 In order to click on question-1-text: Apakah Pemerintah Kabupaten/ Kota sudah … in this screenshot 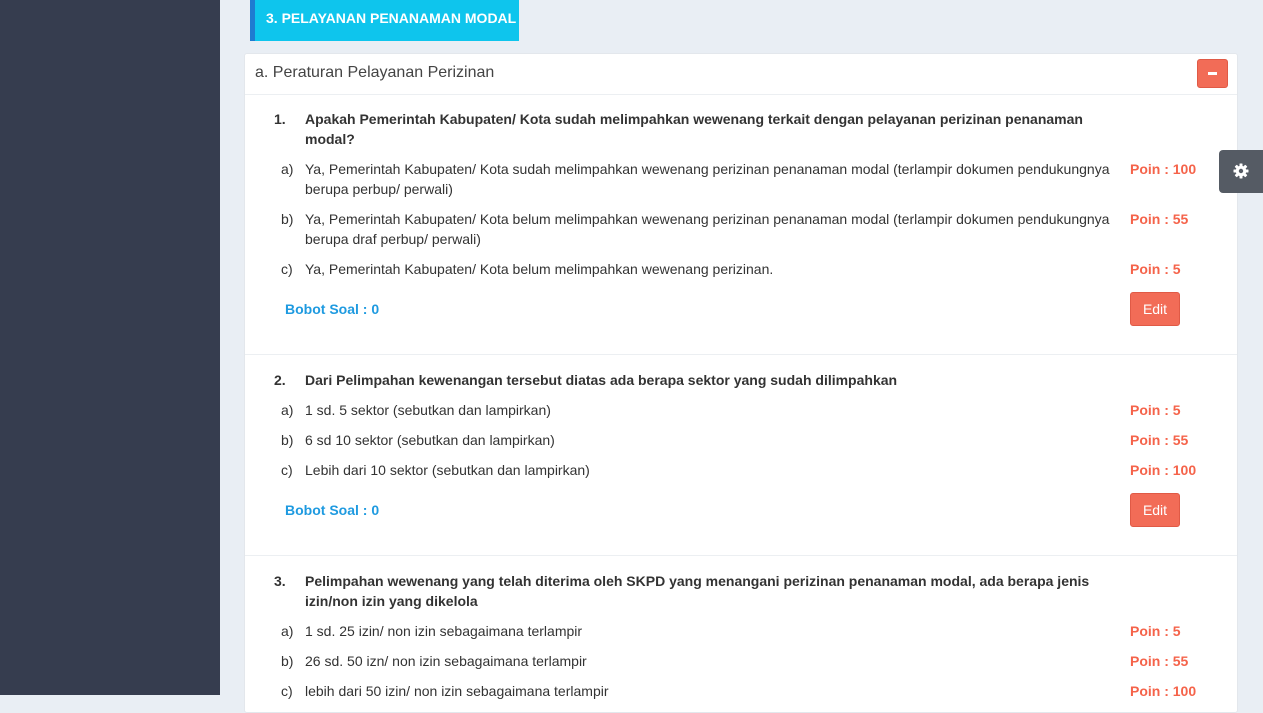, I will do `click(694, 129)`.